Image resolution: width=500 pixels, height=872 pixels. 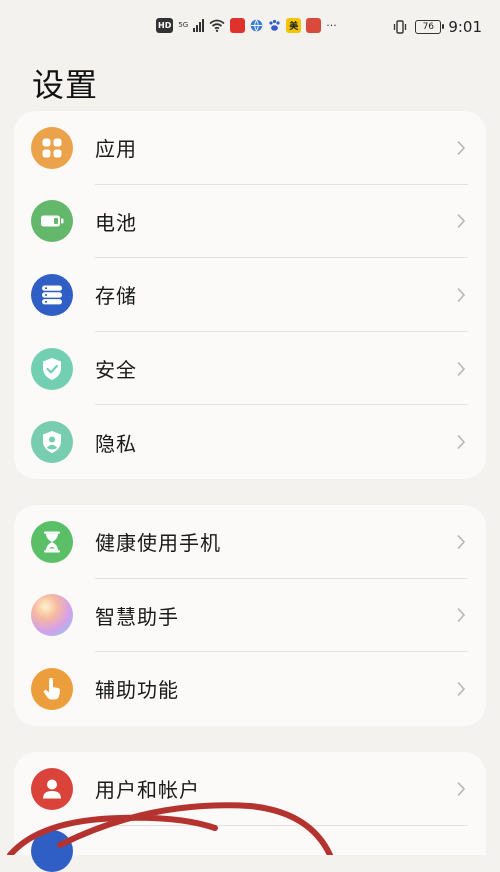 What do you see at coordinates (250, 222) in the screenshot?
I see `settings-item-battery: 电池` at bounding box center [250, 222].